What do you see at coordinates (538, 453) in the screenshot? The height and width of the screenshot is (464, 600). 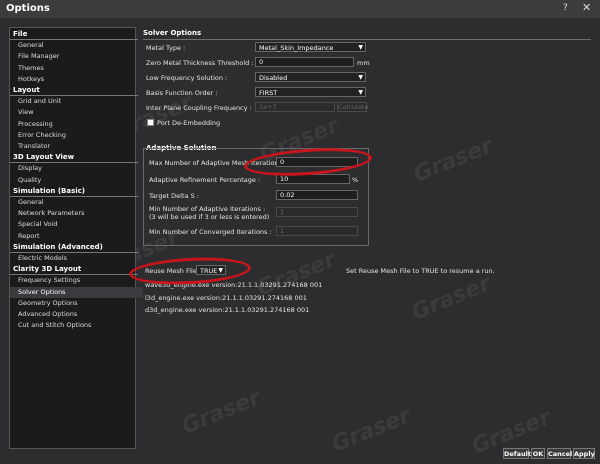 I see `ok-button: OK` at bounding box center [538, 453].